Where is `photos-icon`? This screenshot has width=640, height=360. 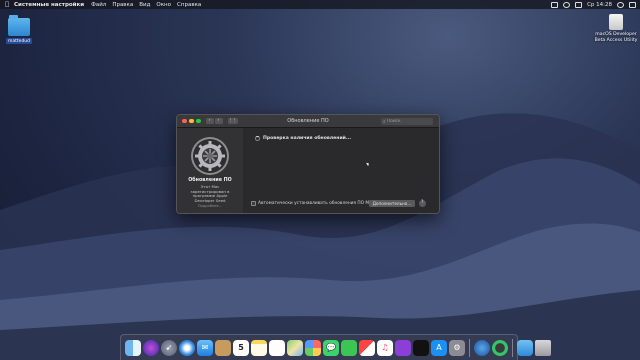
photos-icon is located at coordinates (313, 347).